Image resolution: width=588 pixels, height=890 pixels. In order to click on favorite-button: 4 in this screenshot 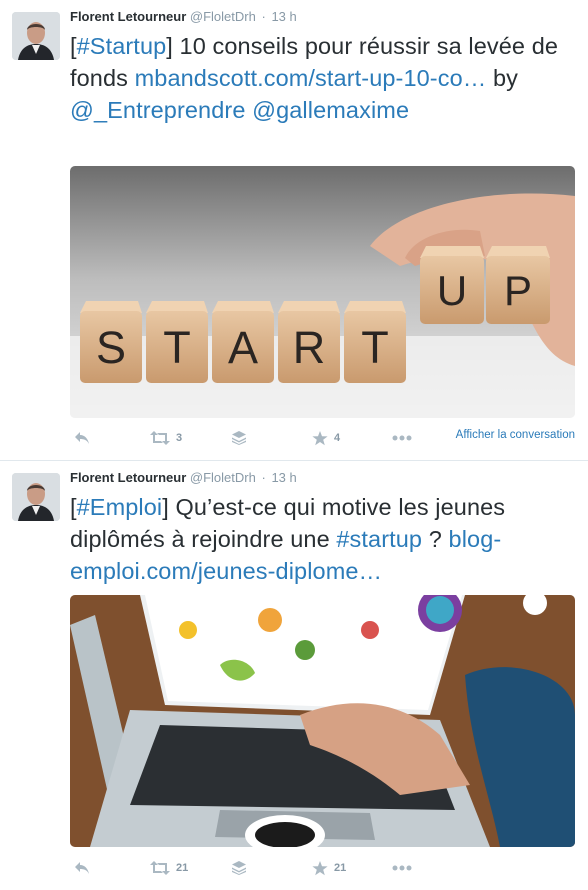, I will do `click(326, 438)`.